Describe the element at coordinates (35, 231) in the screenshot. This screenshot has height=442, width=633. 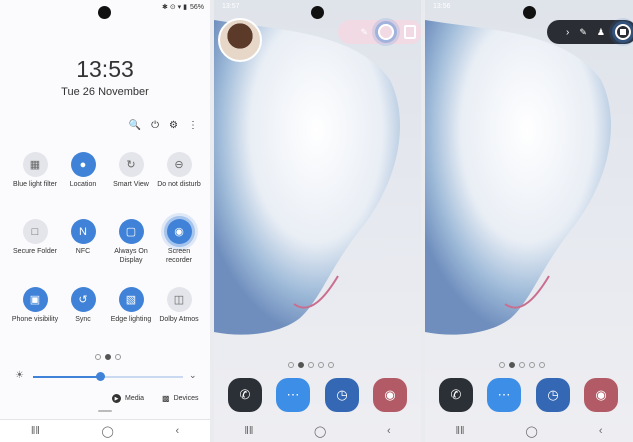
I see `folder-icon: □` at that location.